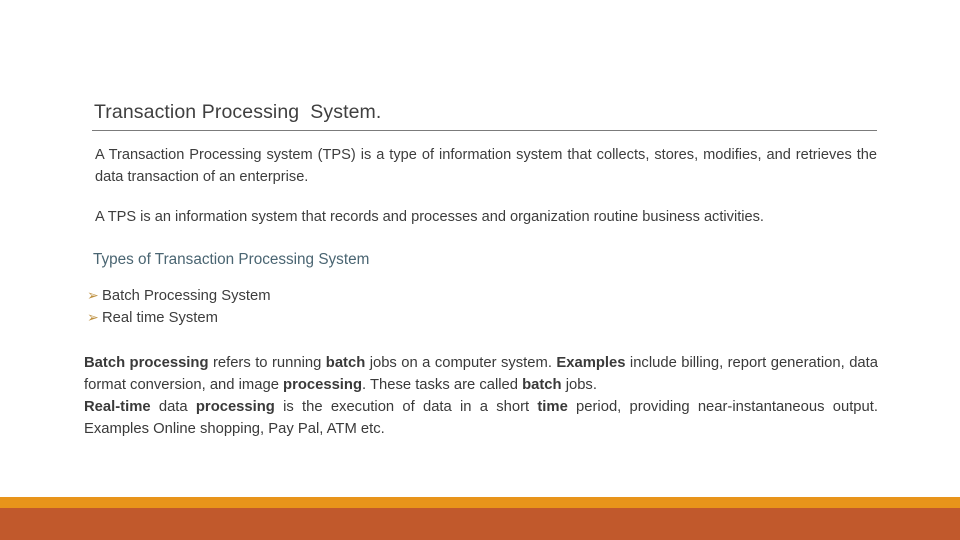  I want to click on list-item-label: Real time System, so click(160, 317).